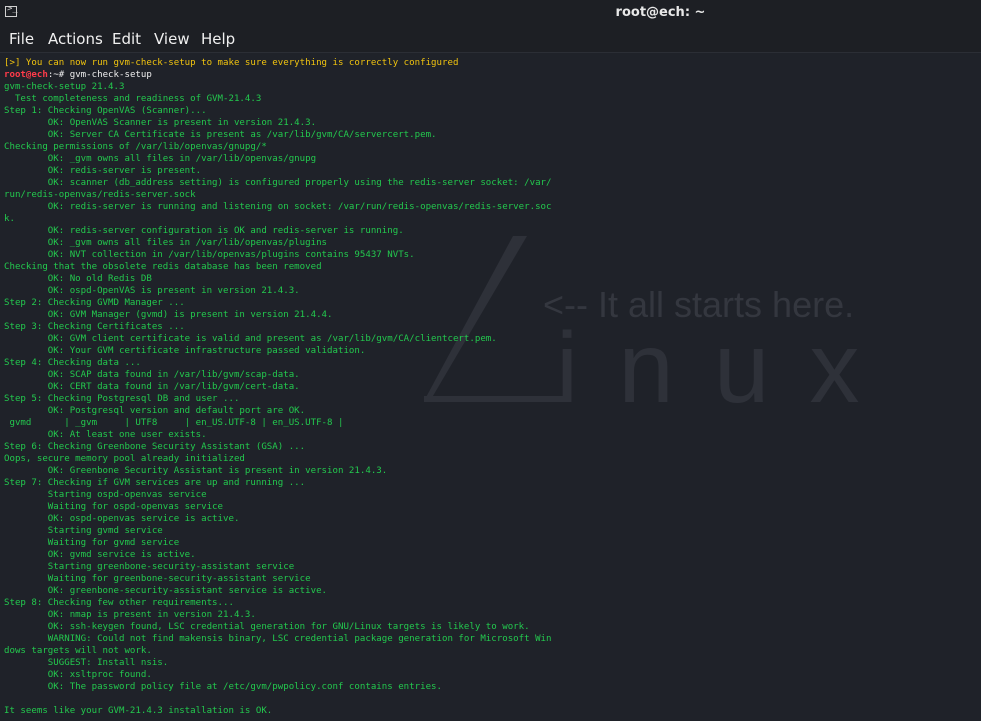 This screenshot has height=721, width=981. What do you see at coordinates (490, 13) in the screenshot?
I see `title-bar: >_ root@ech: ~` at bounding box center [490, 13].